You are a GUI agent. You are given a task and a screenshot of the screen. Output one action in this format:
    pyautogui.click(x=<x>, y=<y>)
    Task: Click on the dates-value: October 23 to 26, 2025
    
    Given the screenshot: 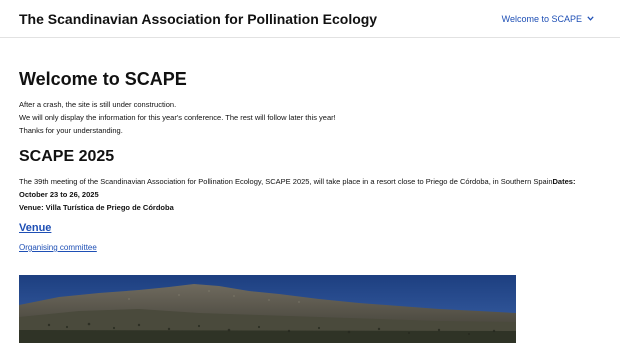 What is the action you would take?
    pyautogui.click(x=59, y=194)
    